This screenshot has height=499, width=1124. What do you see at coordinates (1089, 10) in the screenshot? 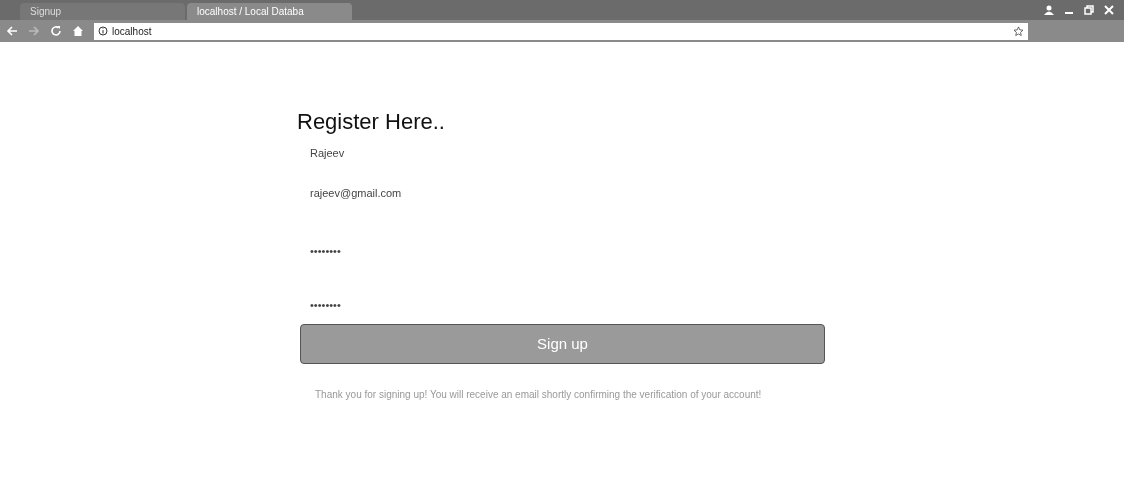
I see `restore-icon` at bounding box center [1089, 10].